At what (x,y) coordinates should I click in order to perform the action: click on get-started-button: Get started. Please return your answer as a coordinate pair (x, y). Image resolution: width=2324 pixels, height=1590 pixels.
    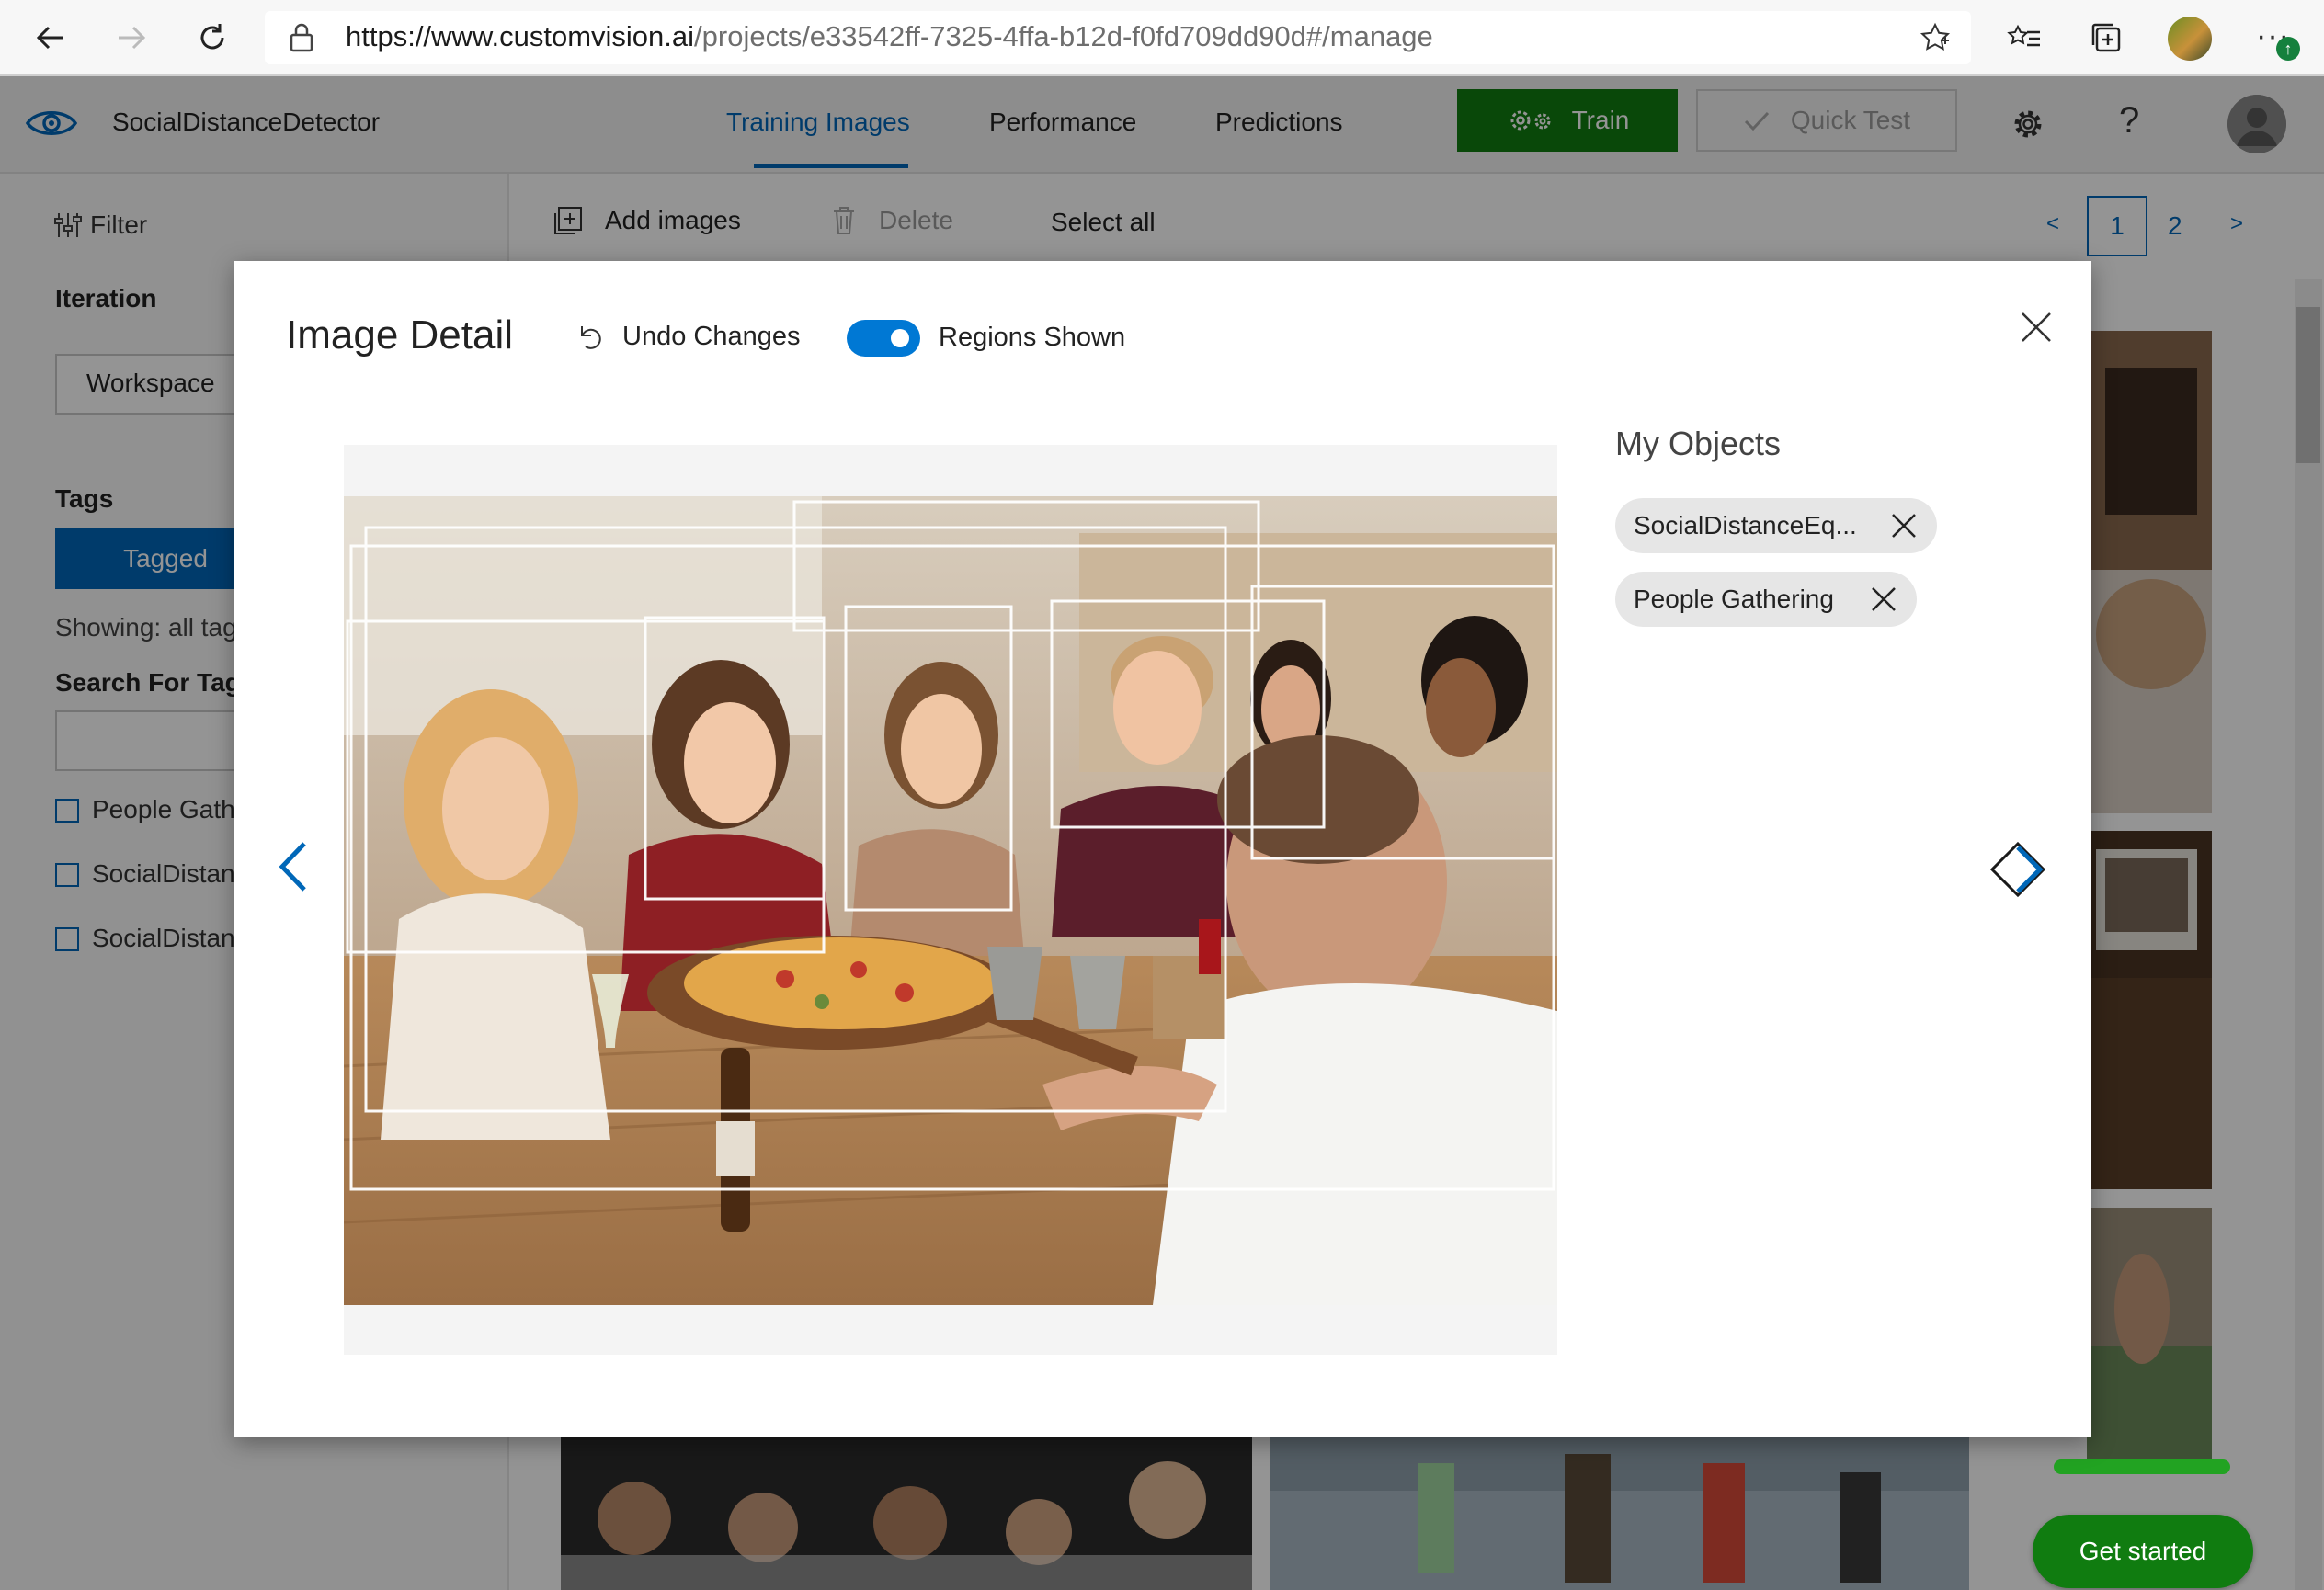
    Looking at the image, I should click on (2143, 1551).